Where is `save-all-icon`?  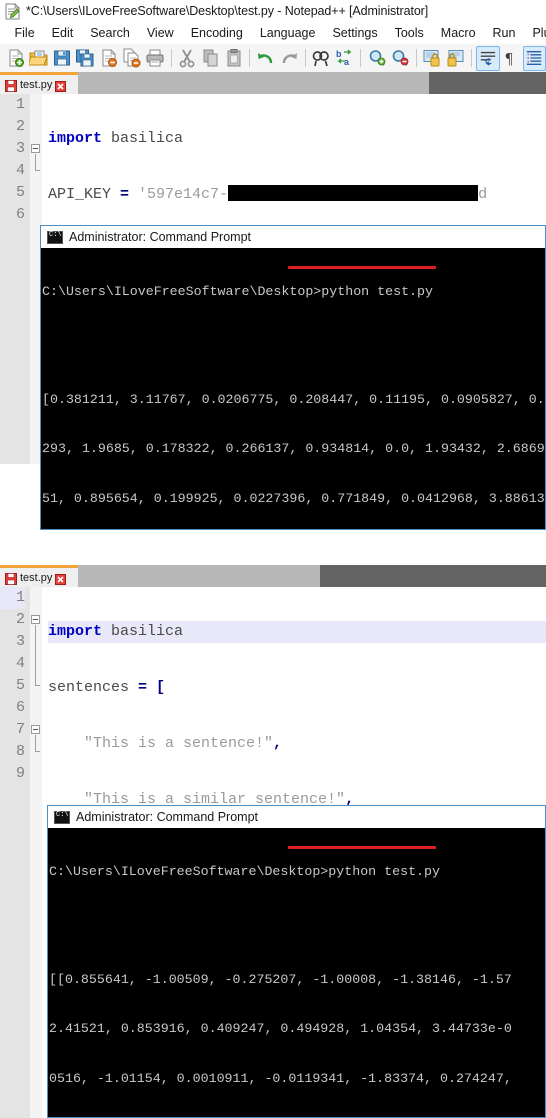
save-all-icon is located at coordinates (85, 58).